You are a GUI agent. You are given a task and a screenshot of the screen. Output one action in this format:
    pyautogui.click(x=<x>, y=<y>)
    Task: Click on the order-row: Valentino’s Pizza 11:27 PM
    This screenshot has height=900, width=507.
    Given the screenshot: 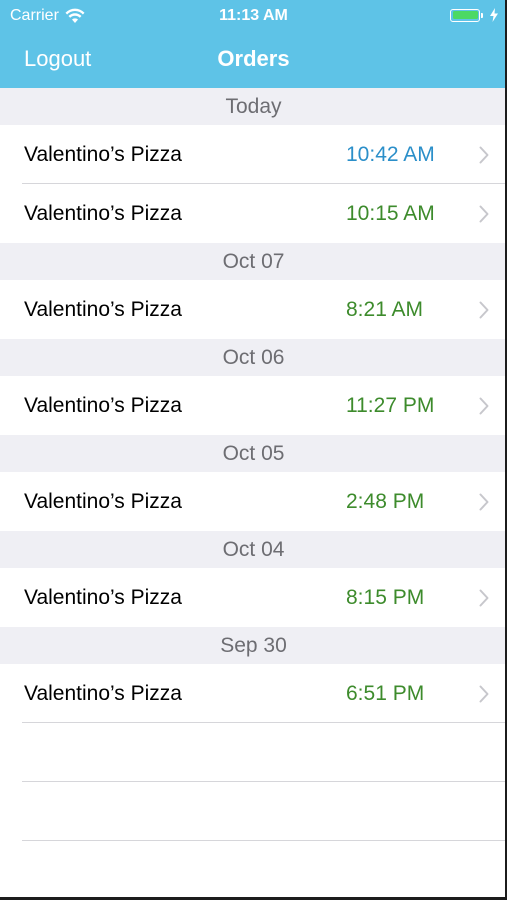 What is the action you would take?
    pyautogui.click(x=253, y=405)
    